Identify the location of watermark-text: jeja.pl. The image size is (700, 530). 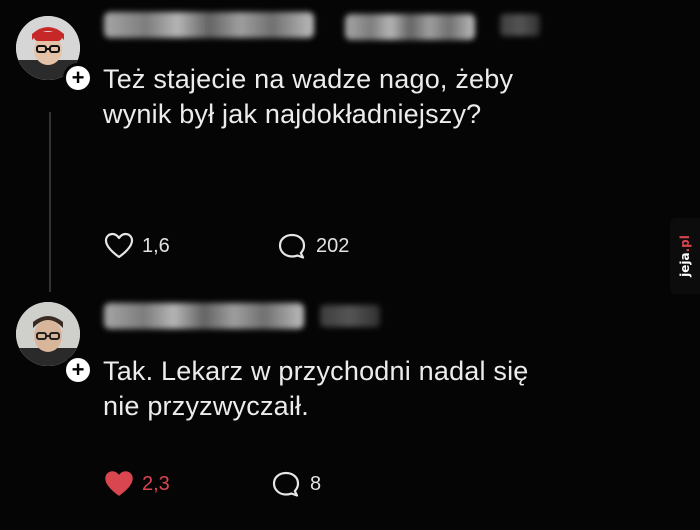
(685, 256).